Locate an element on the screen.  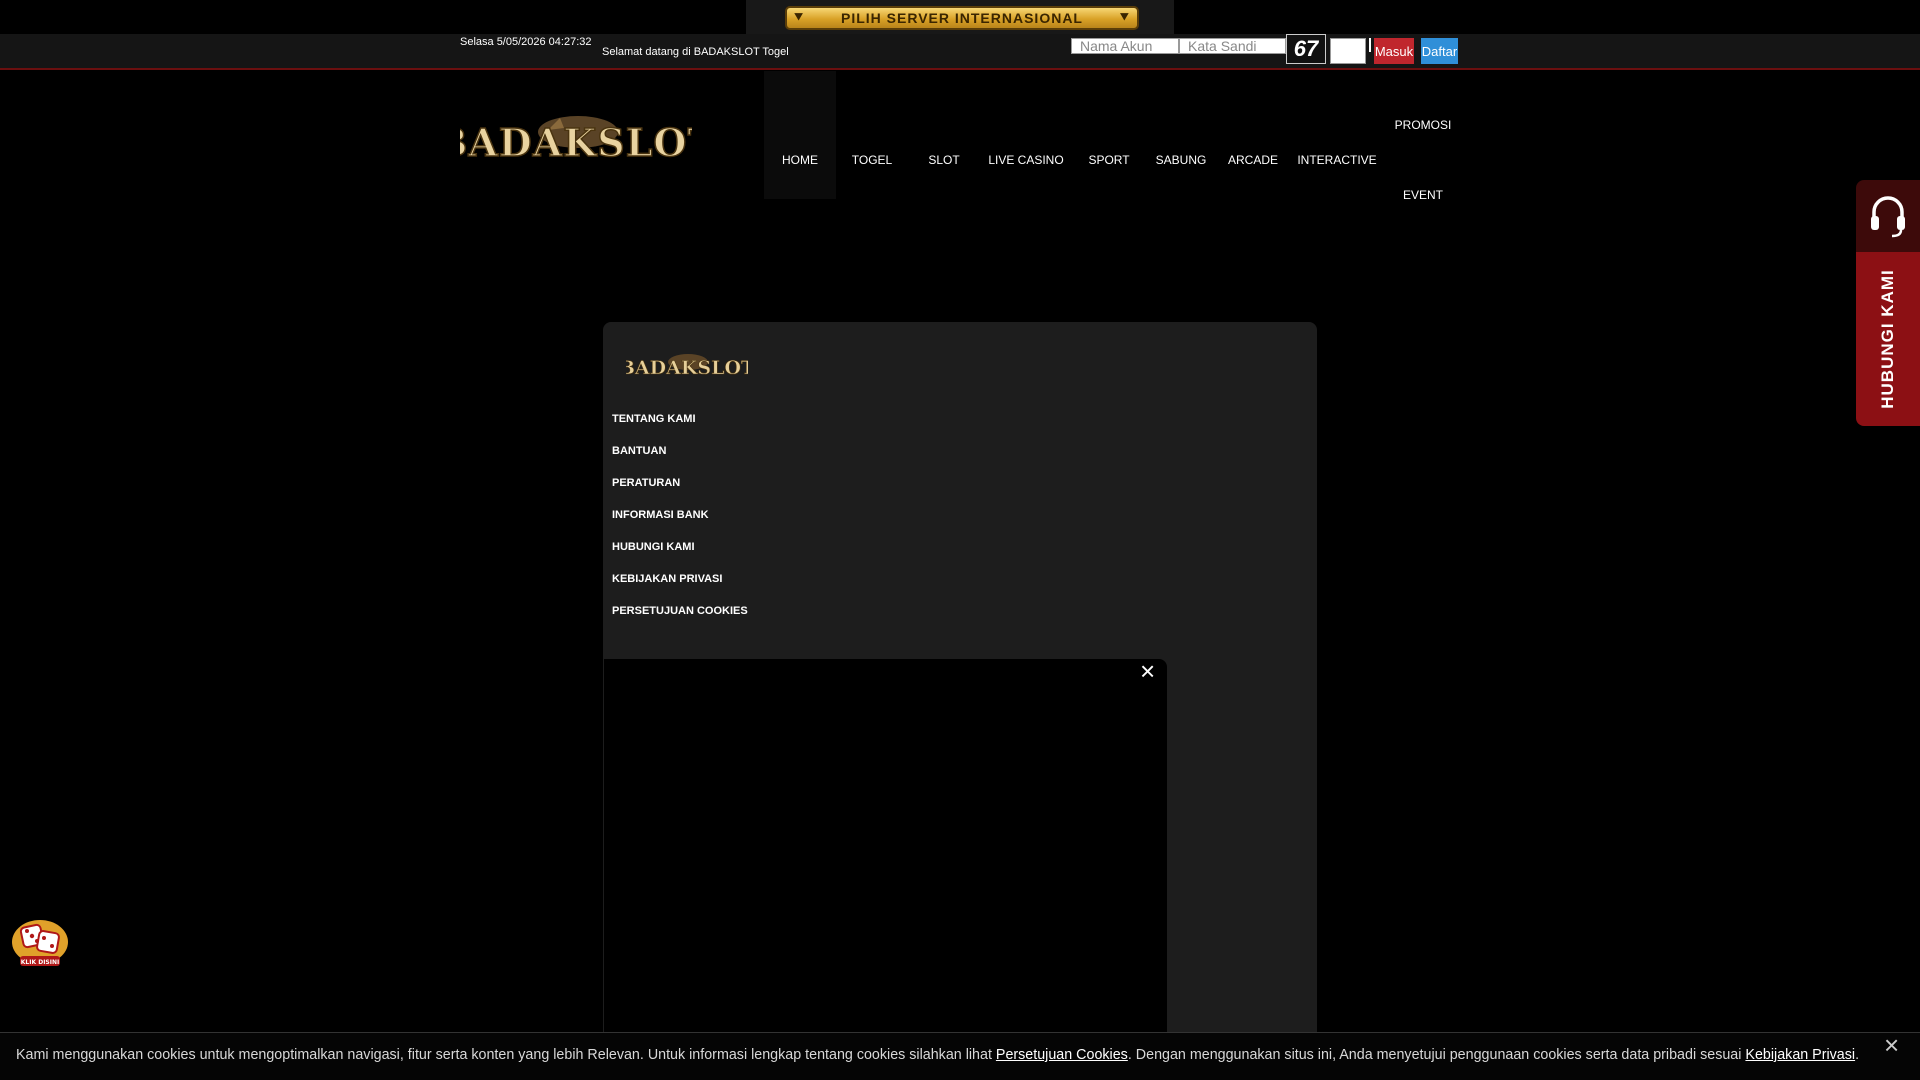
nav-interactive: INTERACTIVE is located at coordinates (1337, 160).